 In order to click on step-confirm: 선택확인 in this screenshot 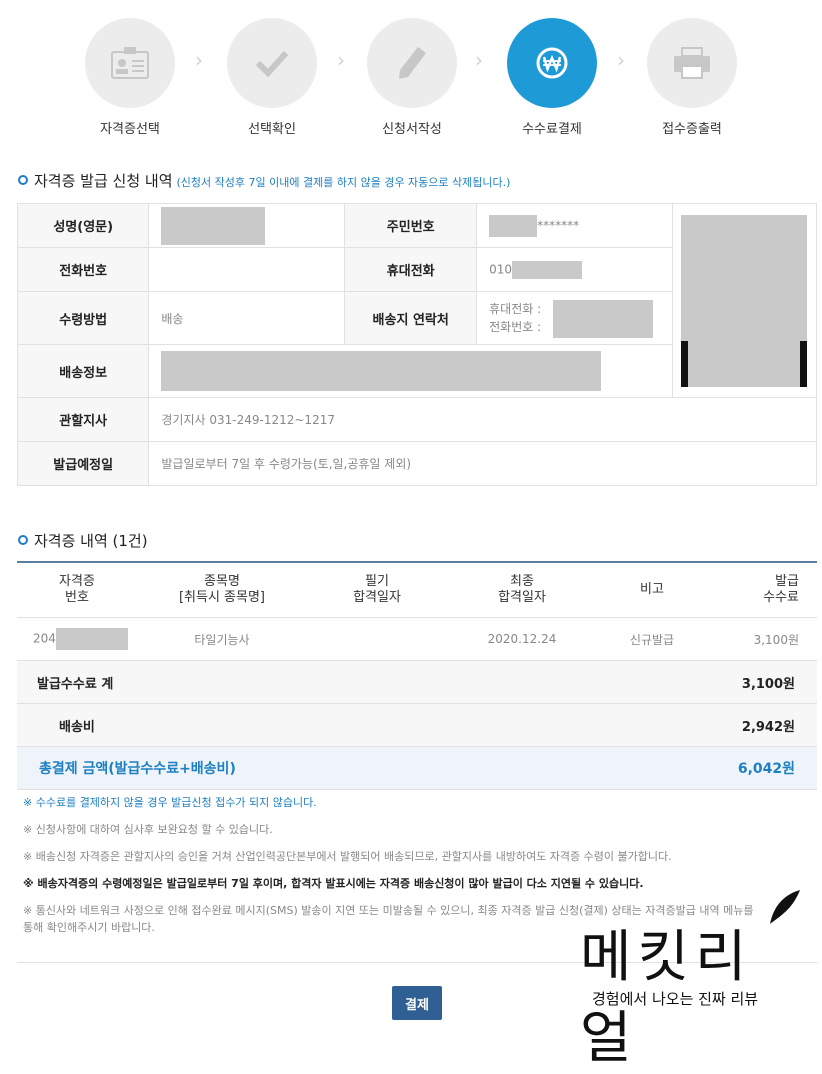, I will do `click(272, 77)`.